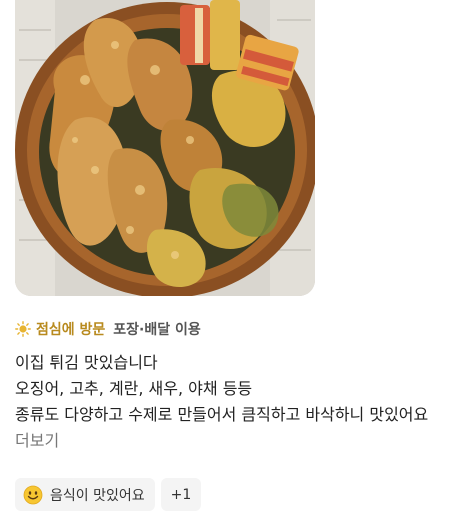 The width and height of the screenshot is (458, 517). What do you see at coordinates (157, 330) in the screenshot?
I see `visit-method: 포장·배달 이용` at bounding box center [157, 330].